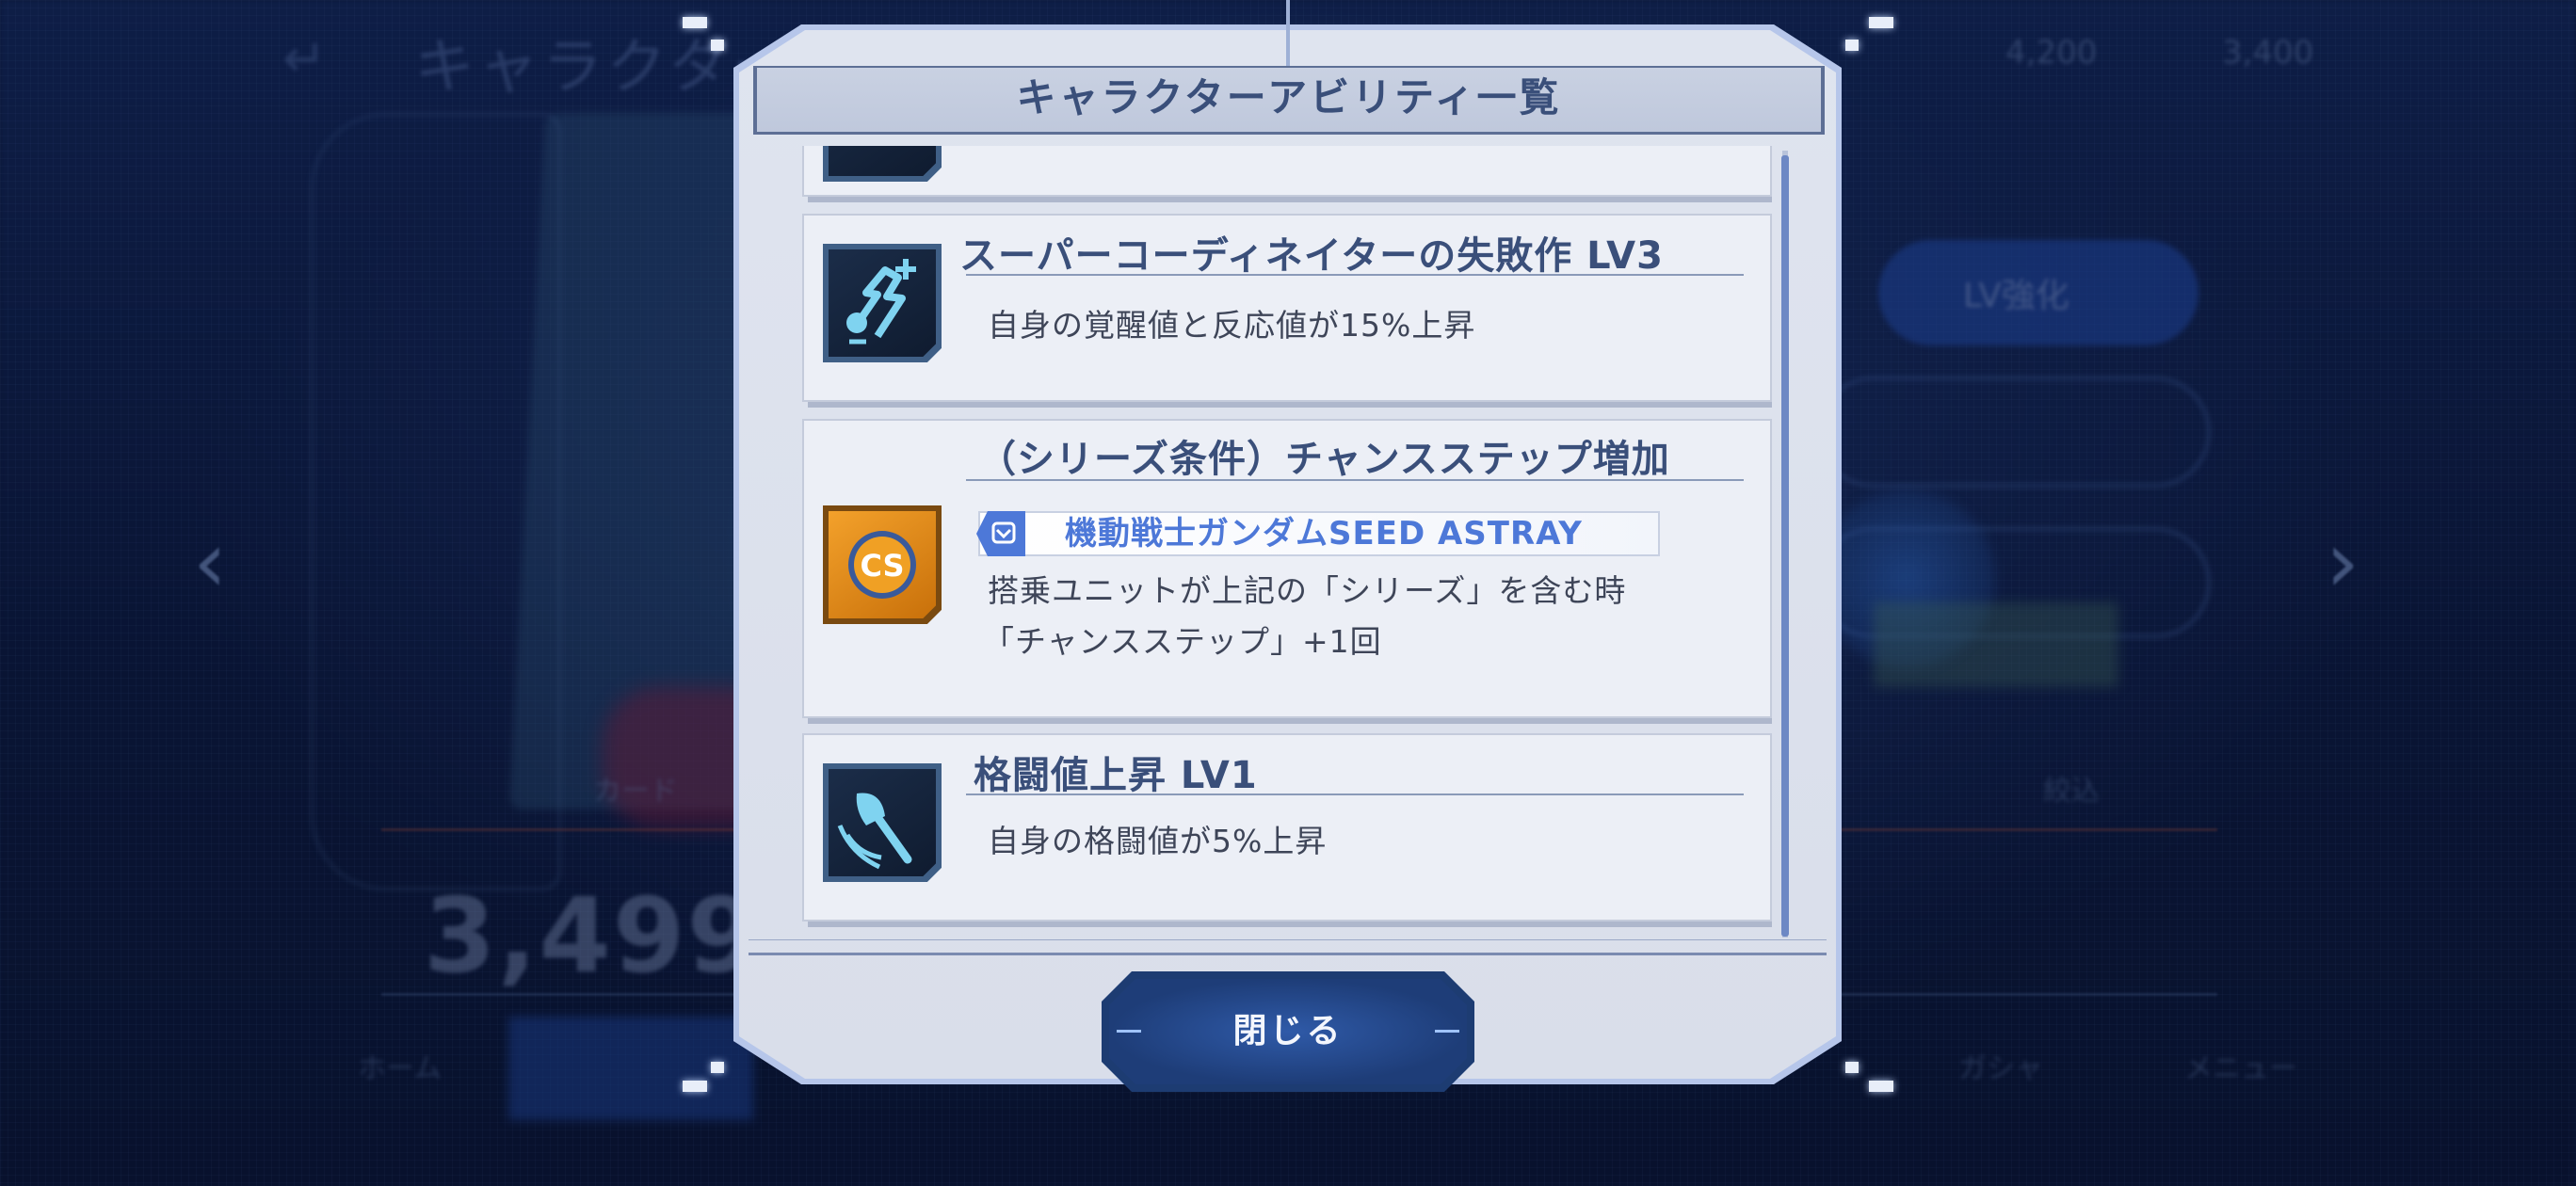 The image size is (2576, 1186). I want to click on svg-text: CS, so click(882, 566).